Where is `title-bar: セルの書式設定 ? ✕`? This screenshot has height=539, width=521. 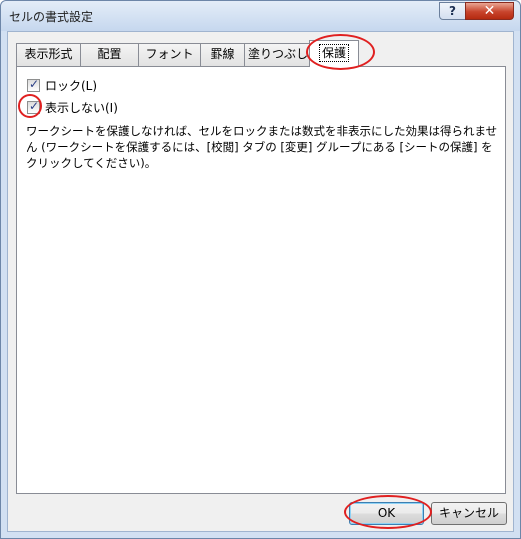 title-bar: セルの書式設定 ? ✕ is located at coordinates (260, 16).